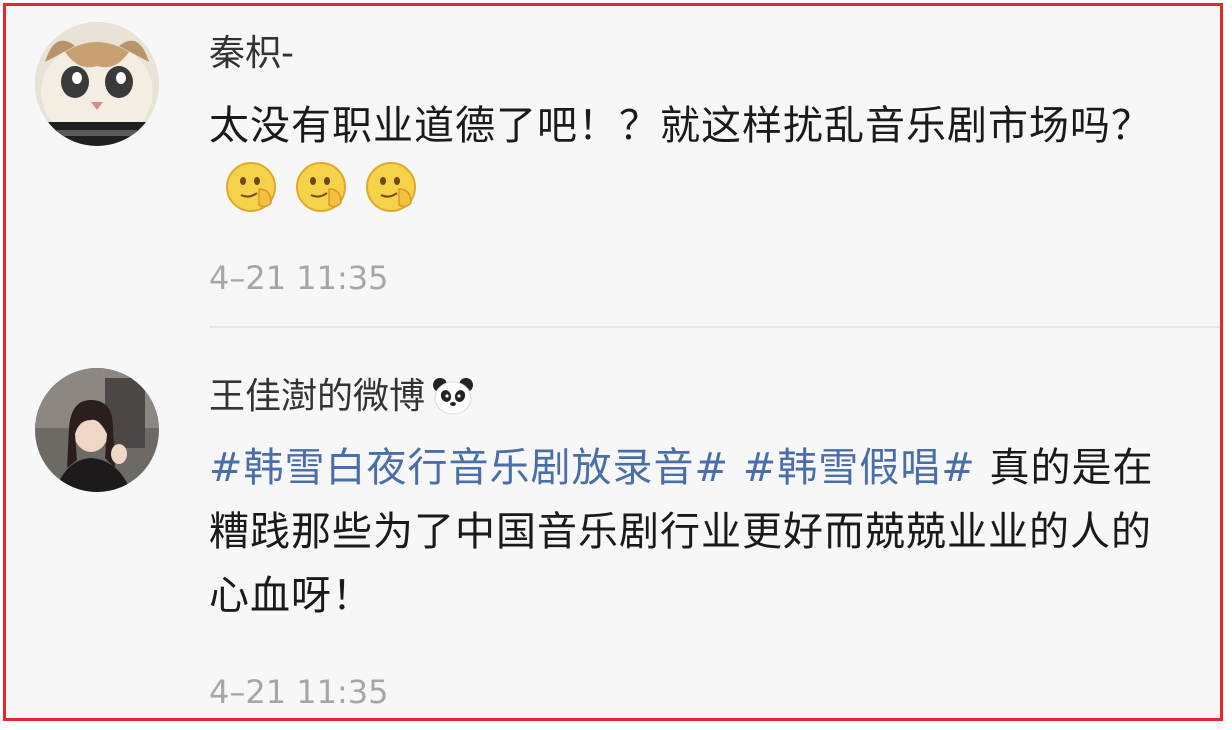  I want to click on panda-icon, so click(453, 396).